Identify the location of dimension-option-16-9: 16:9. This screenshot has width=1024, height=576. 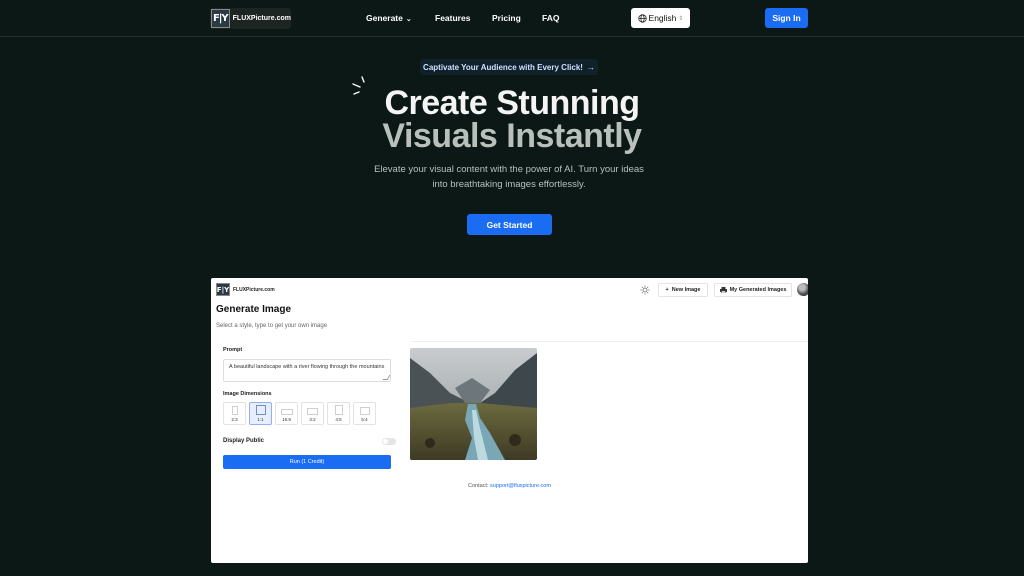
(286, 413).